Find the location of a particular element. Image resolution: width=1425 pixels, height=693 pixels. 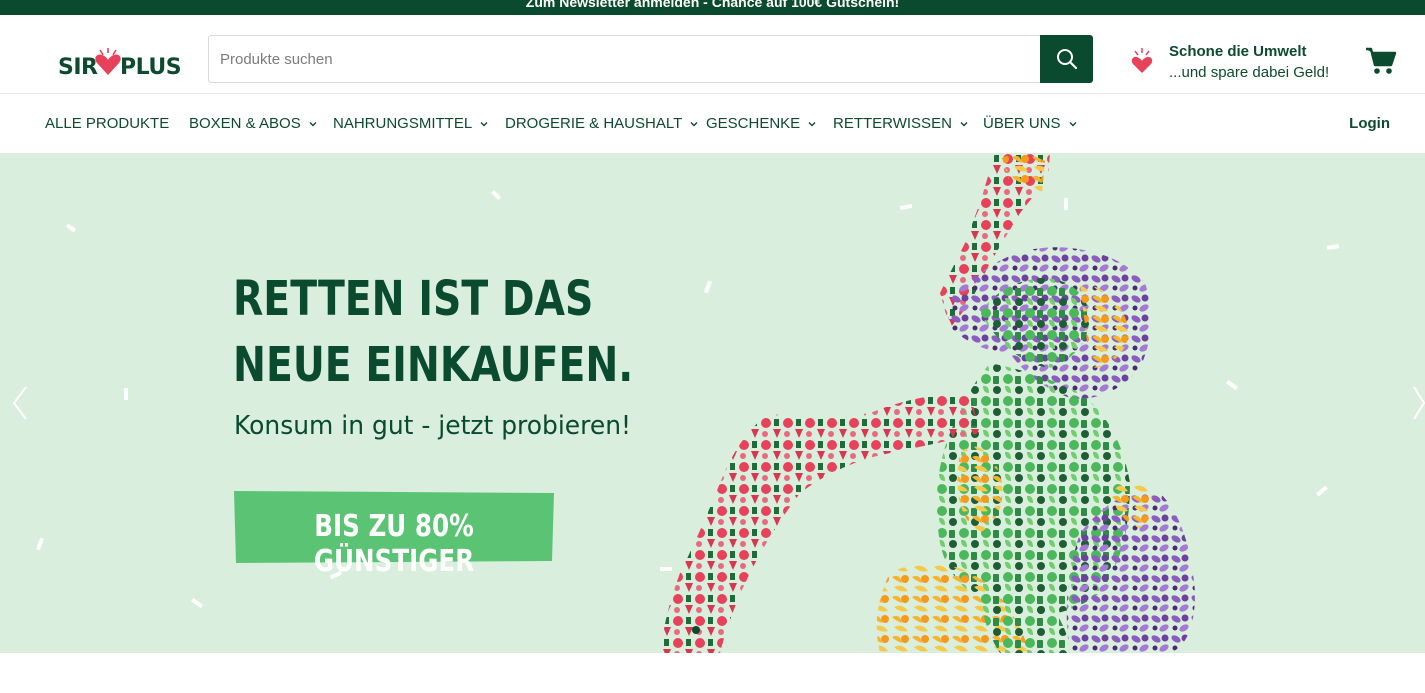

hero-headline: RETTEN IST DAS NEUE EINKAUFEN. is located at coordinates (433, 332).